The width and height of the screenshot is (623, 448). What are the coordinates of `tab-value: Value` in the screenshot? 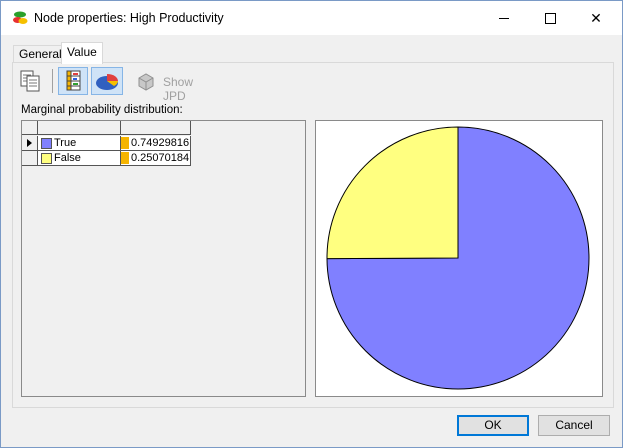 It's located at (82, 53).